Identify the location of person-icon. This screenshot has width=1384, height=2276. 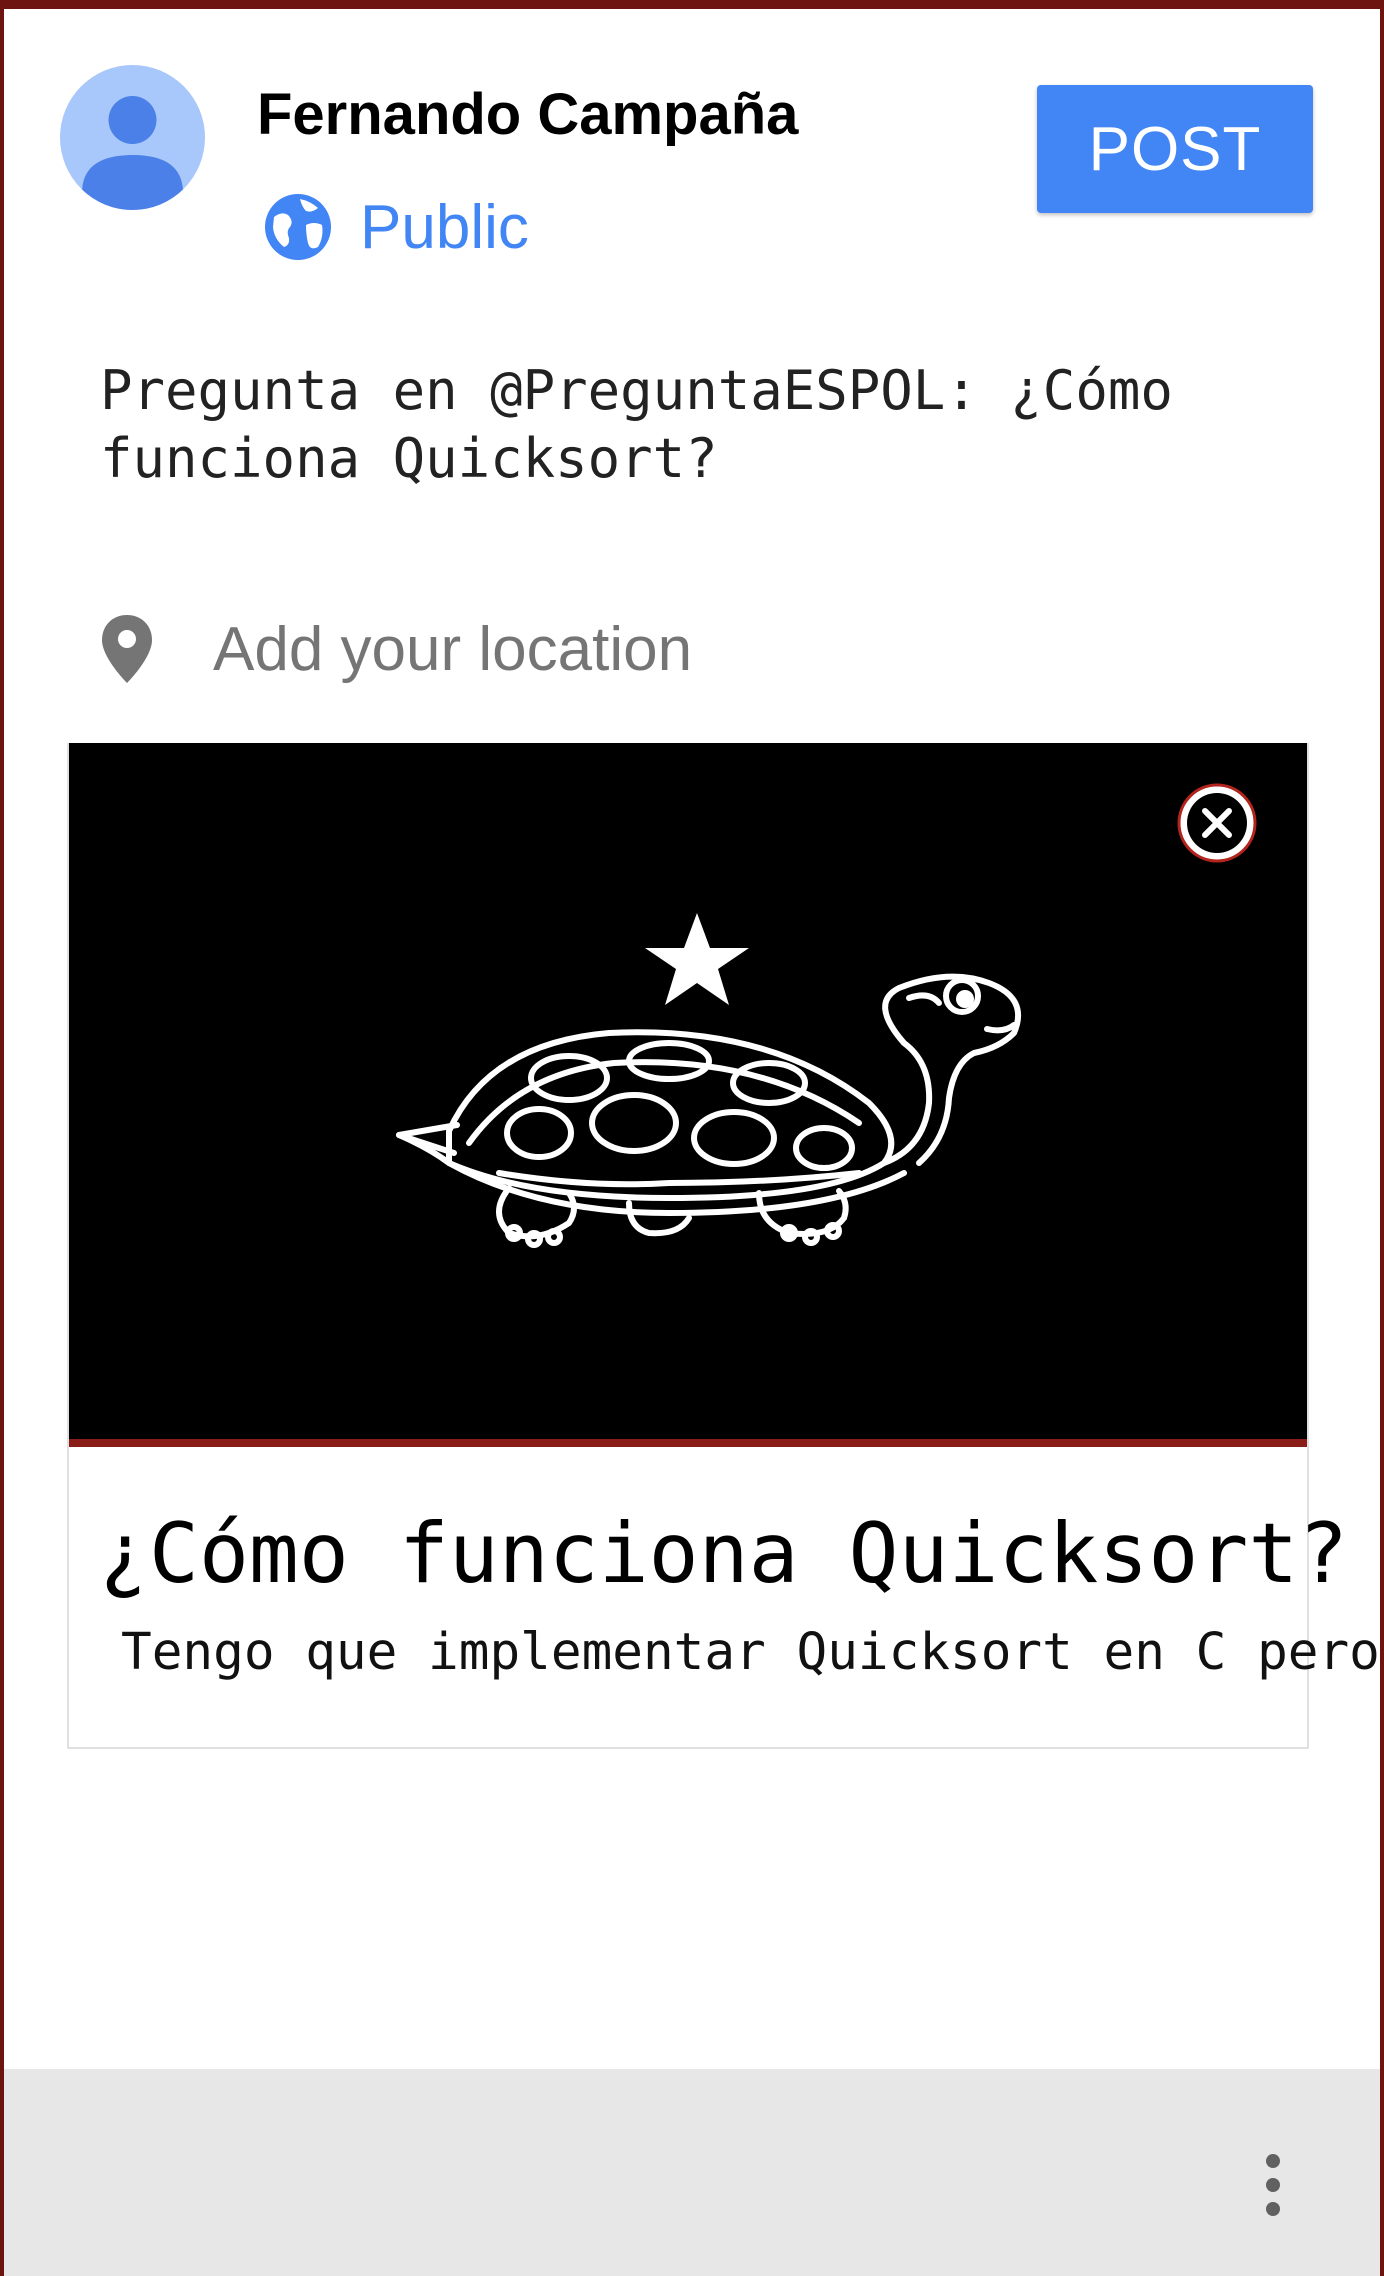
(132, 153).